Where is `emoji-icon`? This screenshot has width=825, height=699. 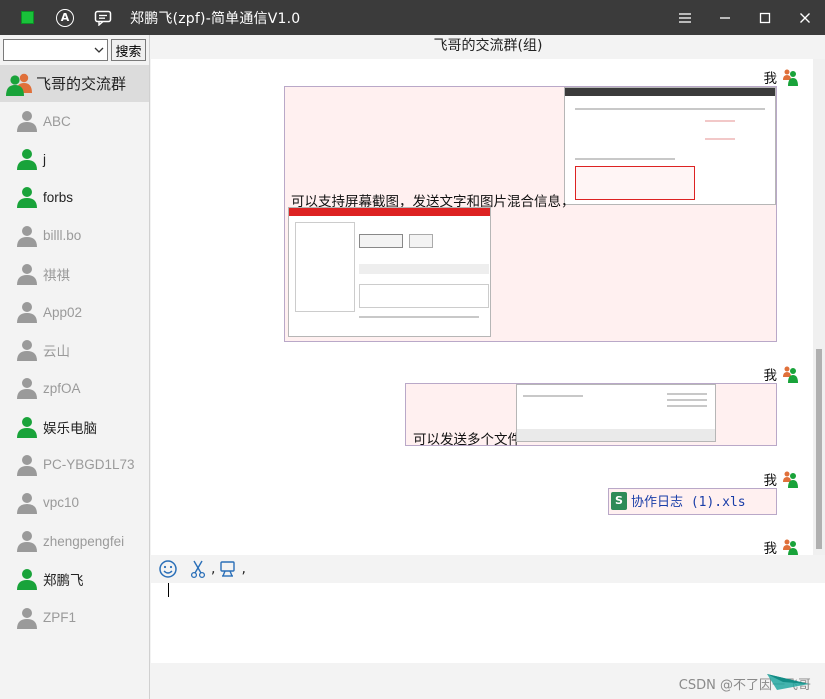
emoji-icon is located at coordinates (168, 569).